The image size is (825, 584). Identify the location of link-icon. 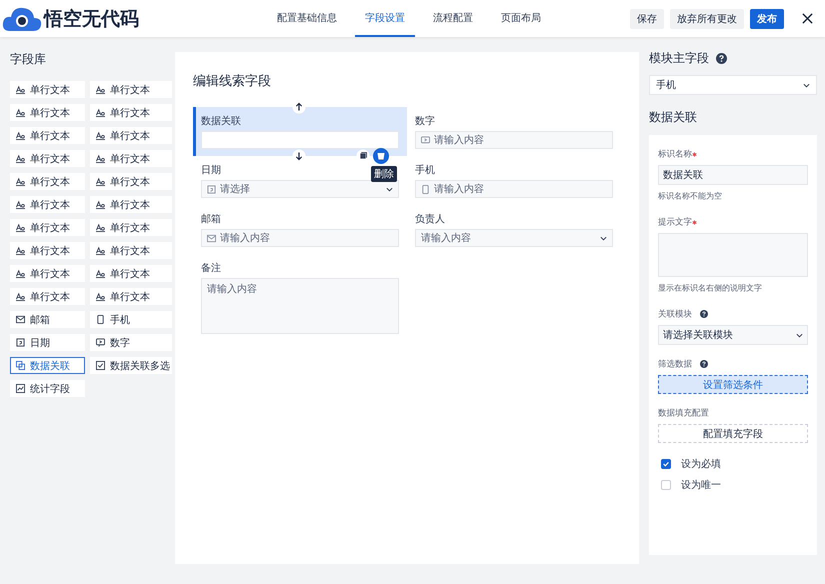
(20, 365).